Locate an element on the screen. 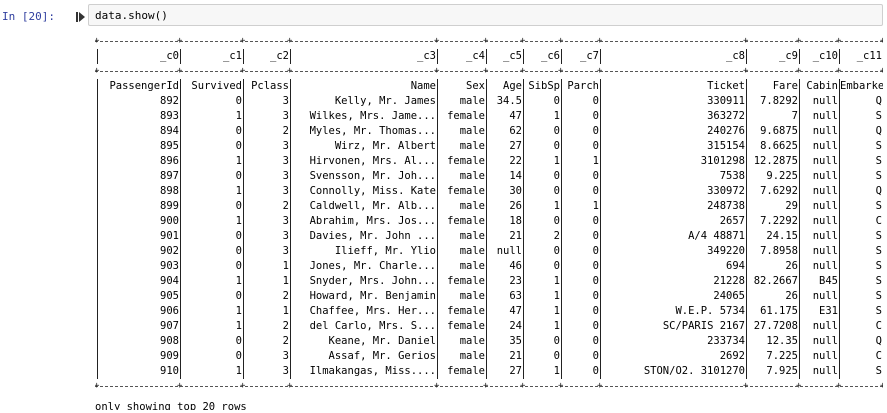 The width and height of the screenshot is (887, 413). table-cell: Keane, Mr. Daniel is located at coordinates (382, 341).